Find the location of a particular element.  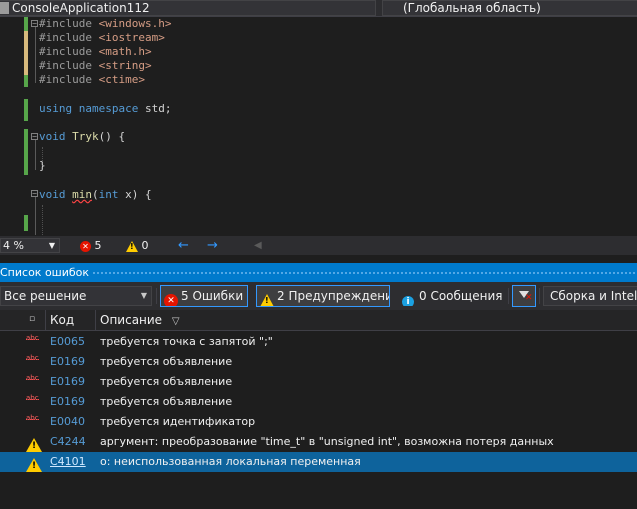

warning-count: 0 is located at coordinates (145, 245).